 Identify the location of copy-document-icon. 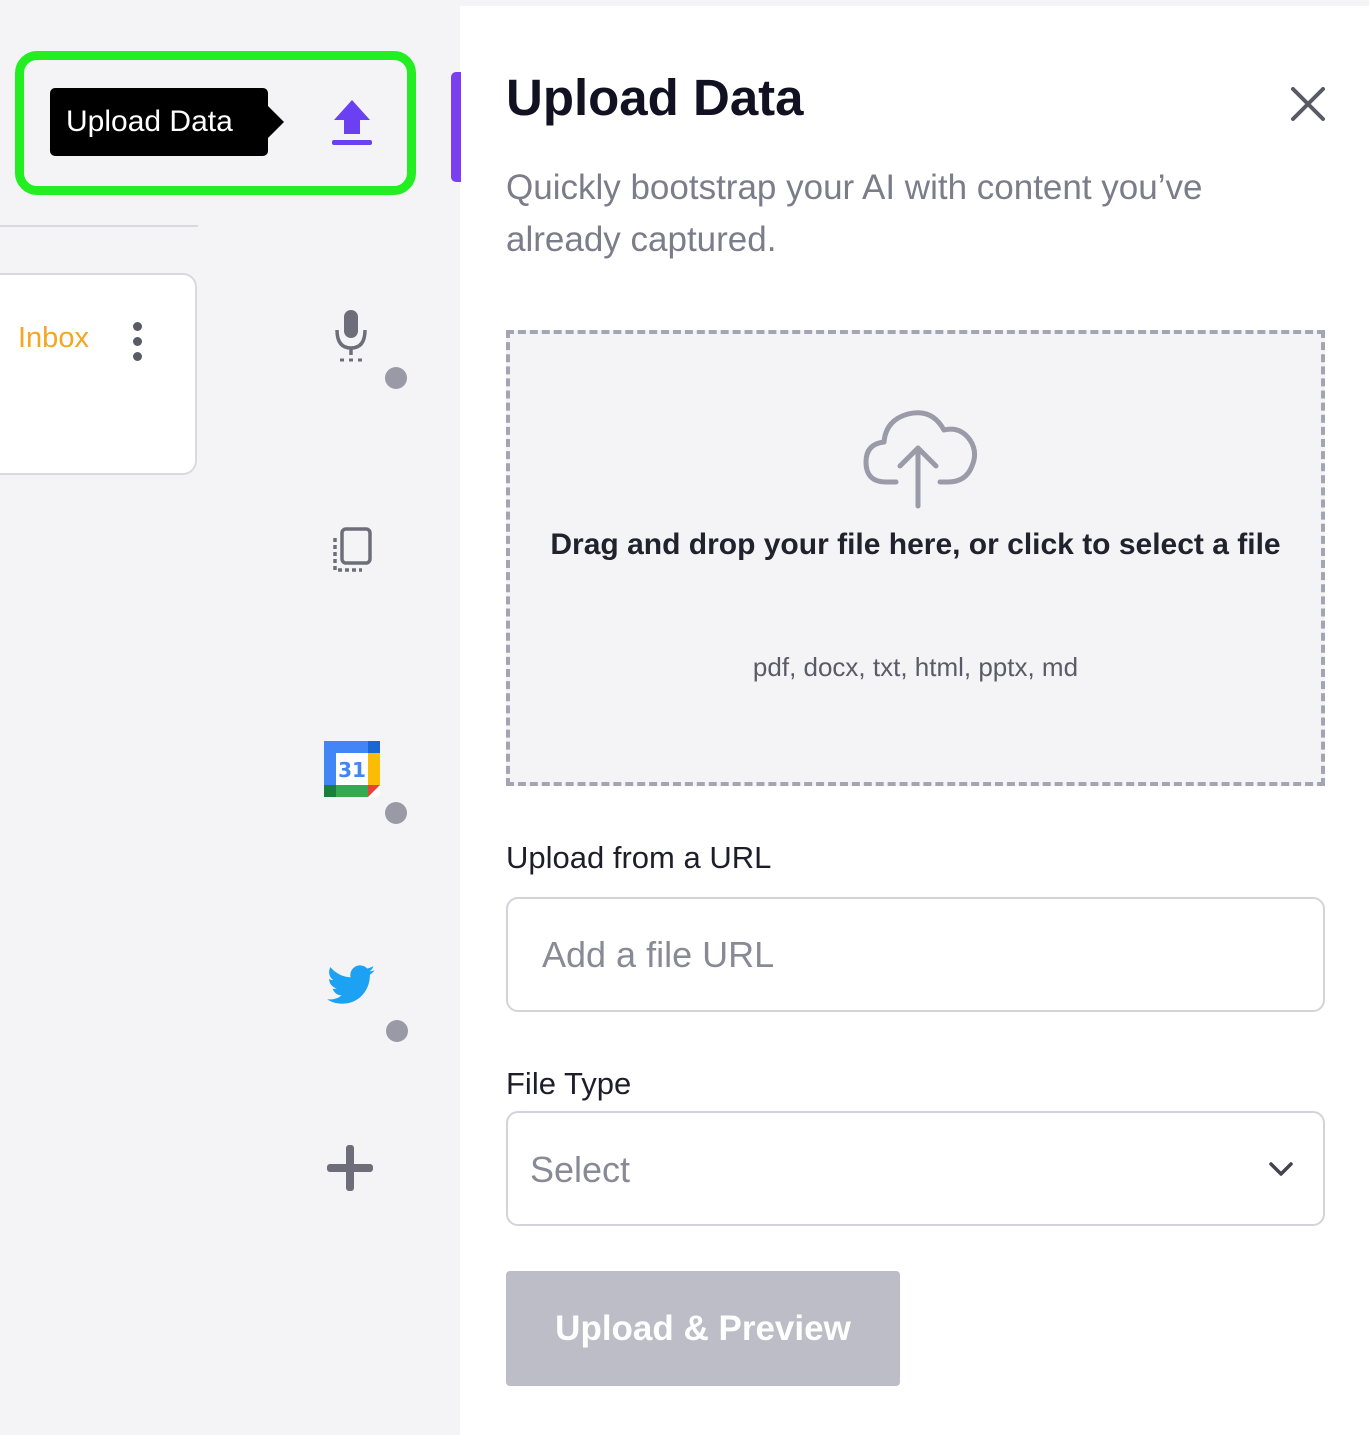
(352, 551).